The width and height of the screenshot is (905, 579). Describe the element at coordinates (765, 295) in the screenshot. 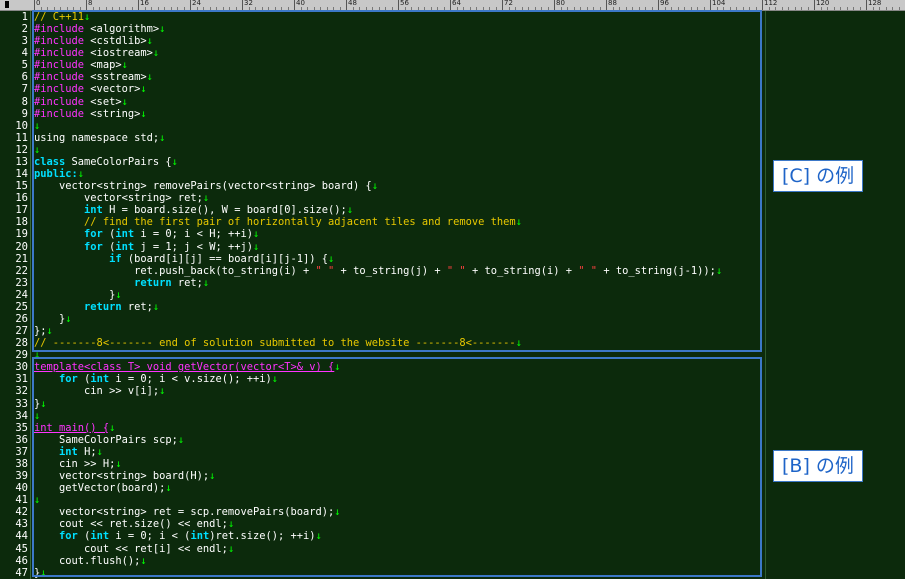

I see `right-margin-guide` at that location.